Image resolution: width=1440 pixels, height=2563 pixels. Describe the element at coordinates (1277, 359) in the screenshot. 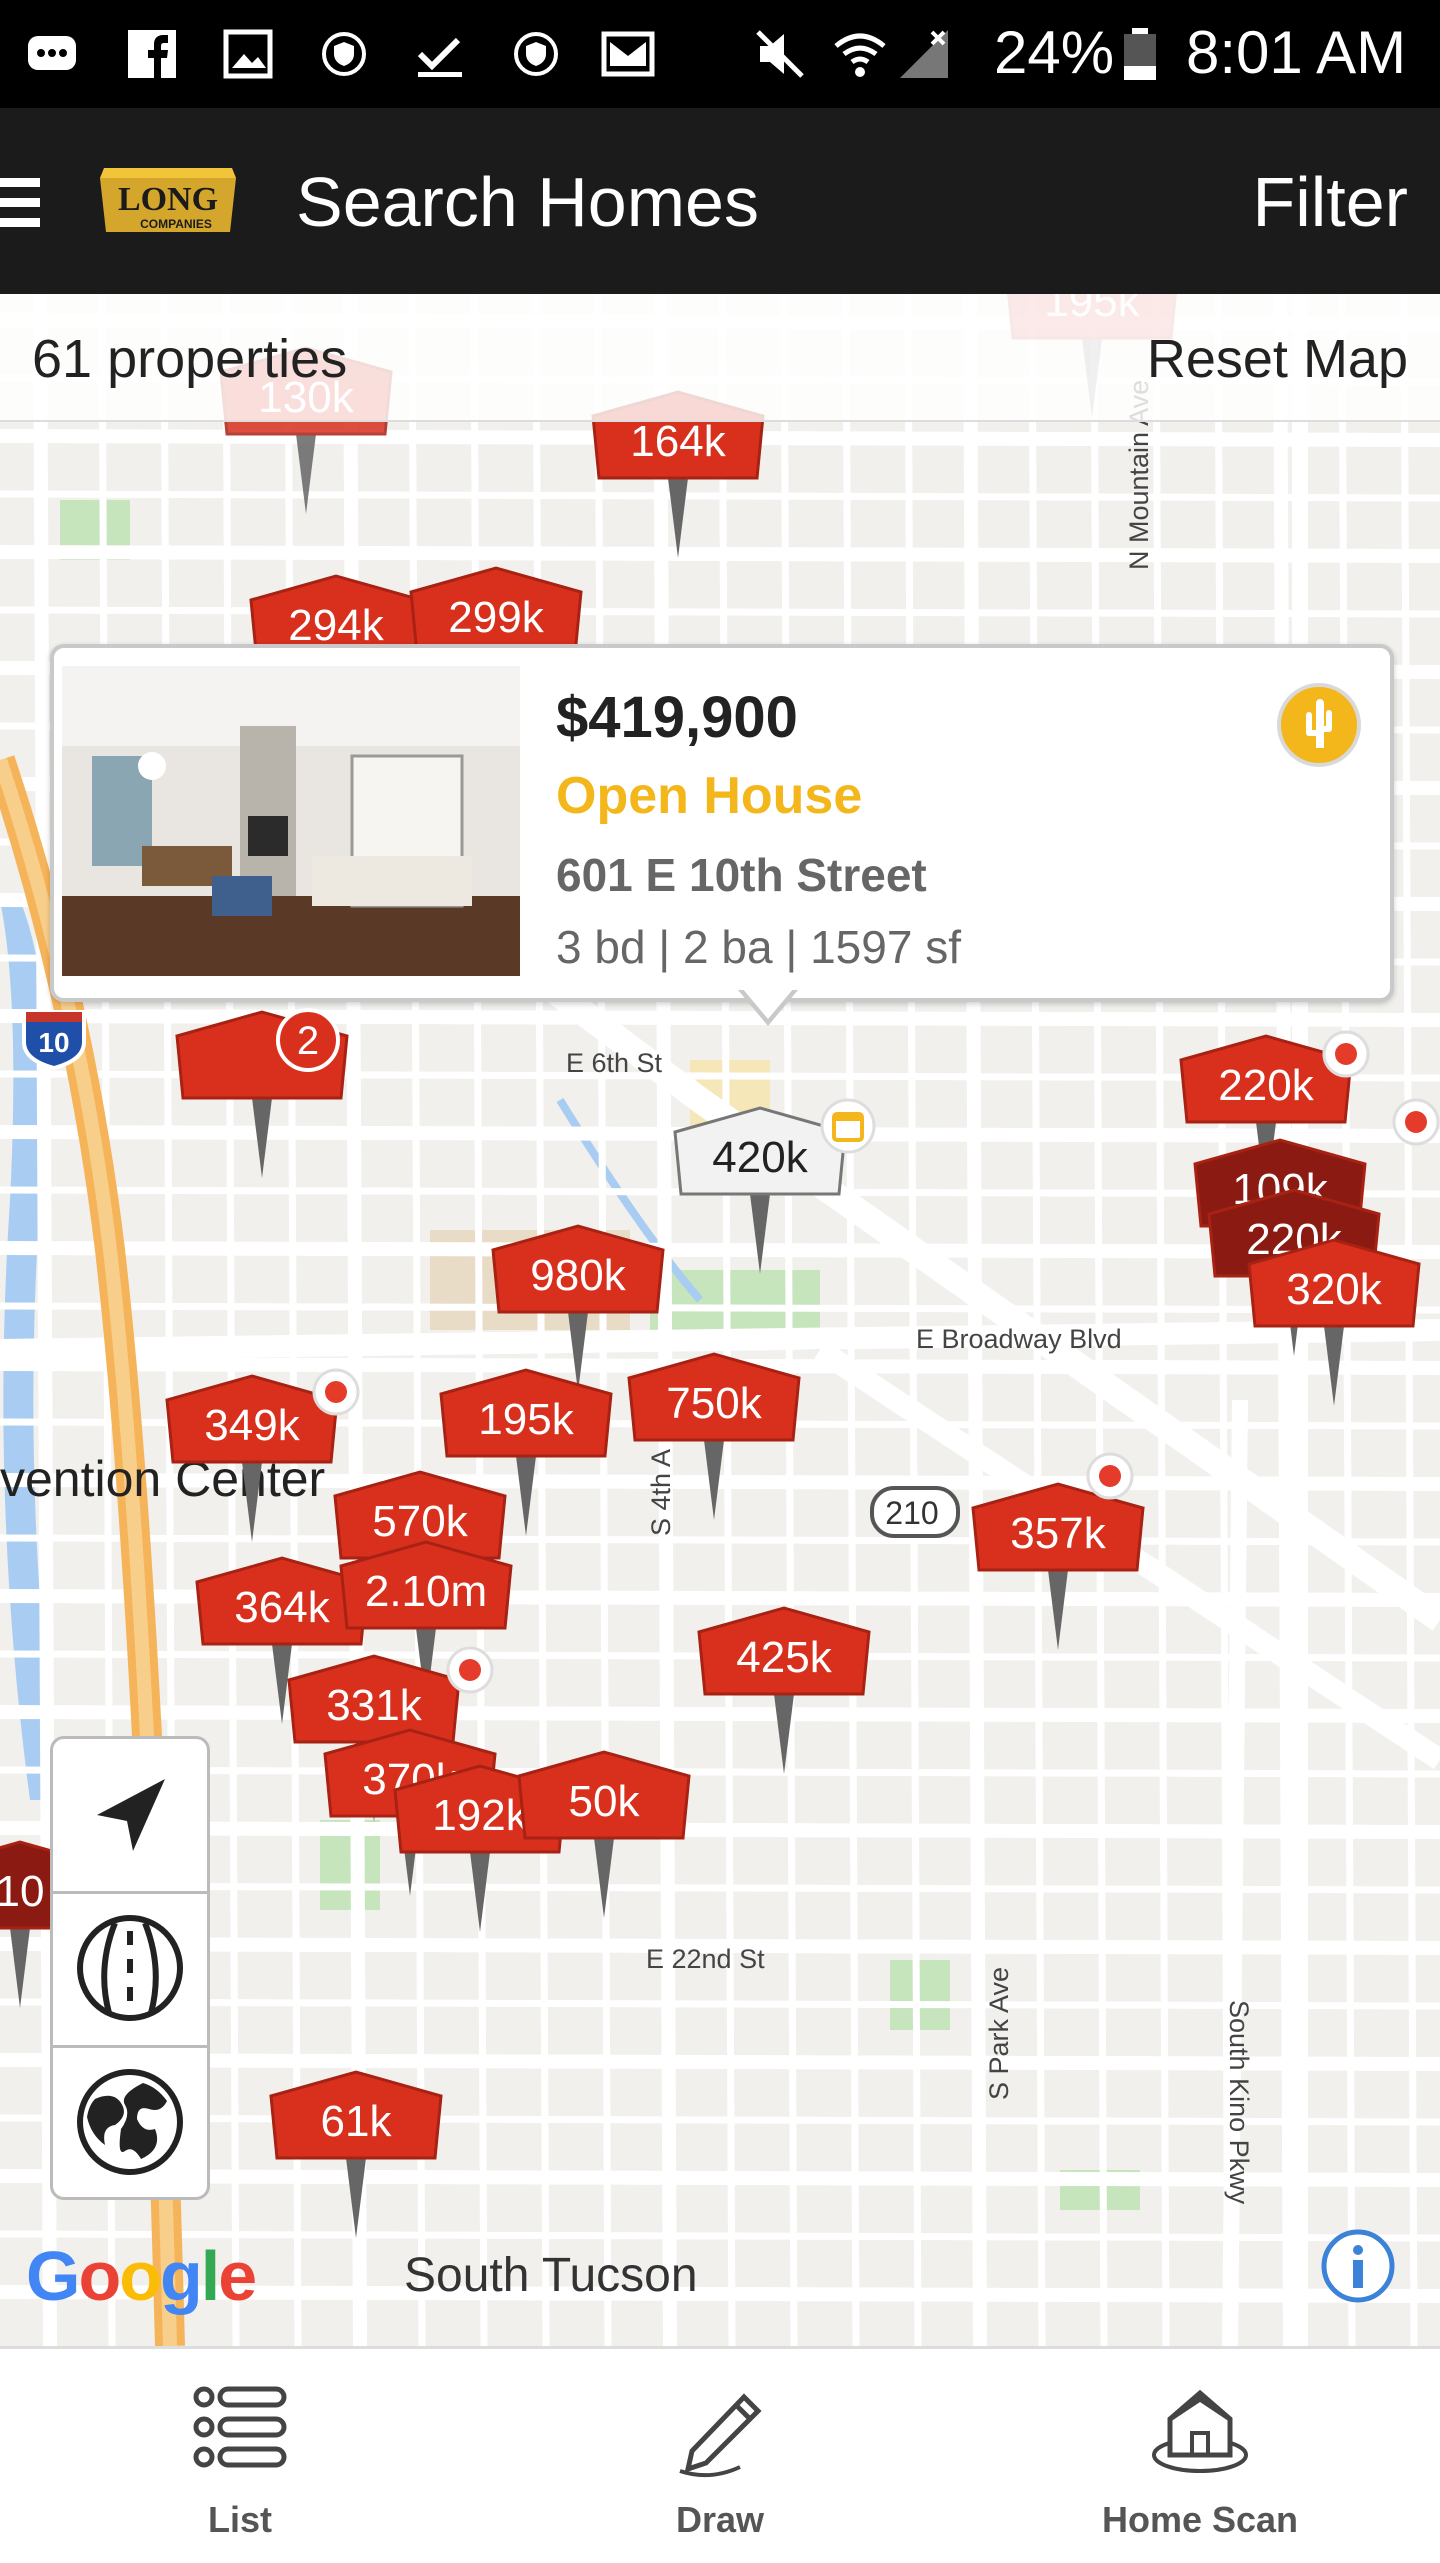

I see `reset-map-button: Reset Map` at that location.